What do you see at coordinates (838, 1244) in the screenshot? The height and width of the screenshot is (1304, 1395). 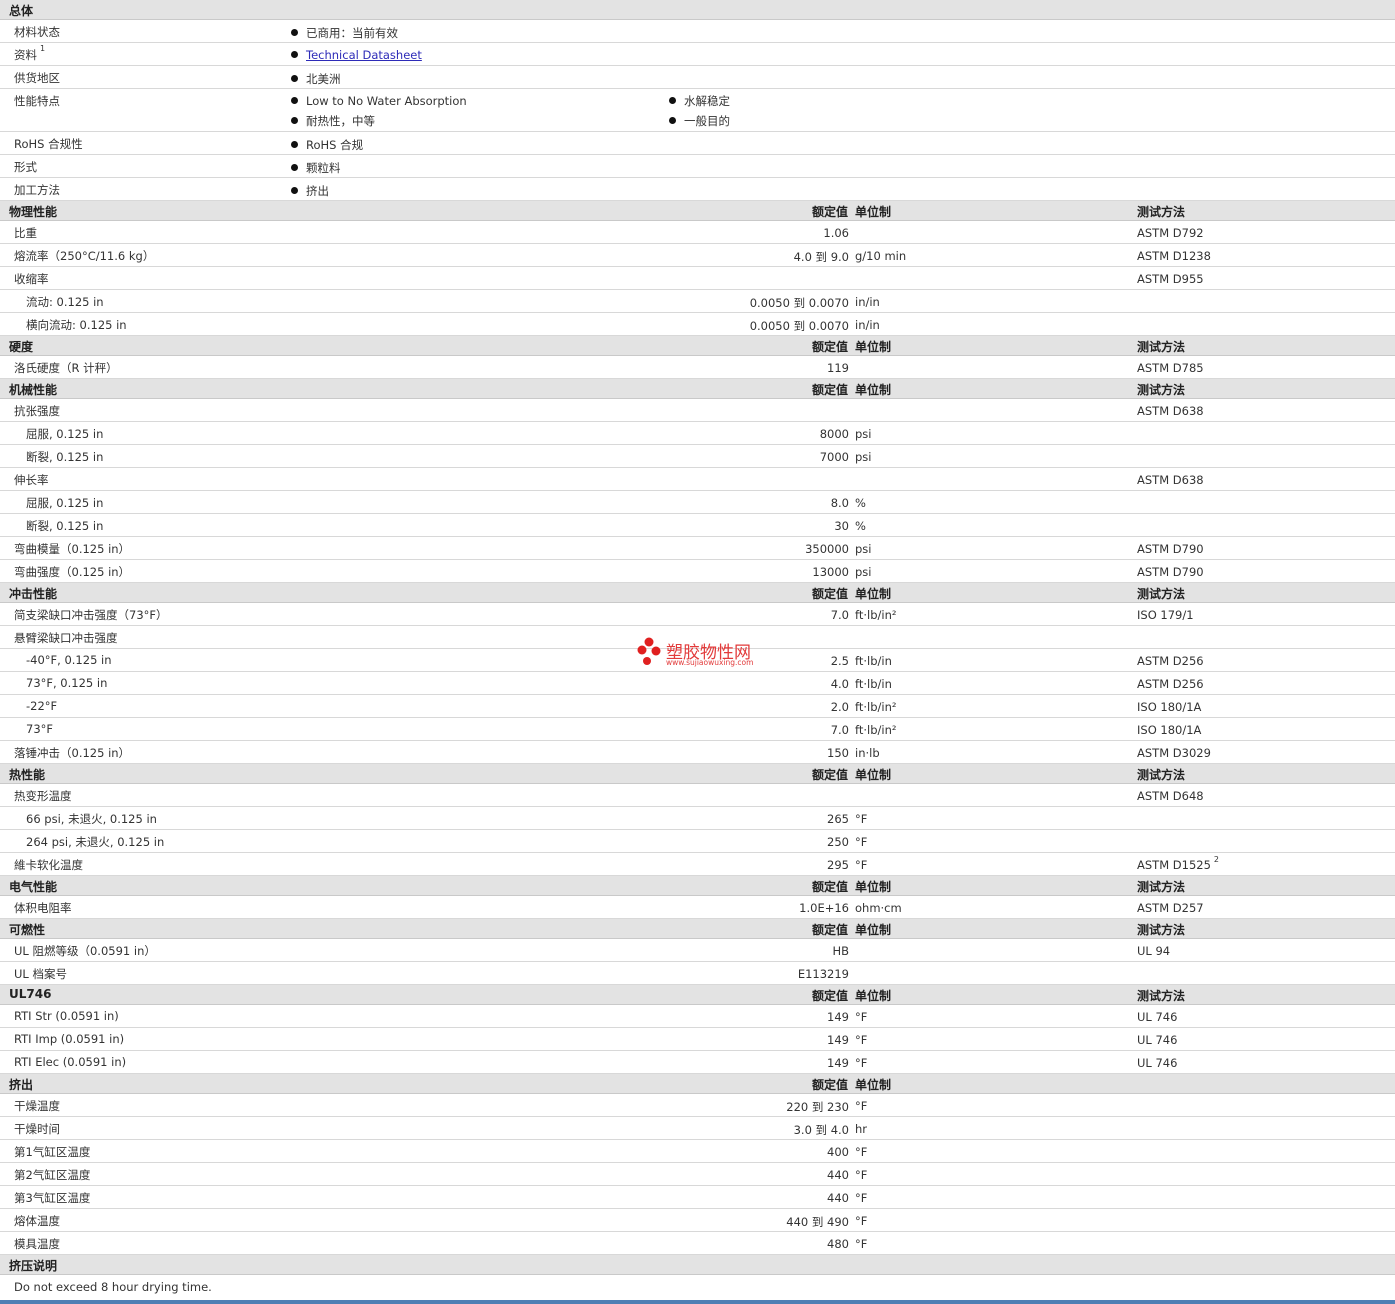 I see `property-value: 480` at bounding box center [838, 1244].